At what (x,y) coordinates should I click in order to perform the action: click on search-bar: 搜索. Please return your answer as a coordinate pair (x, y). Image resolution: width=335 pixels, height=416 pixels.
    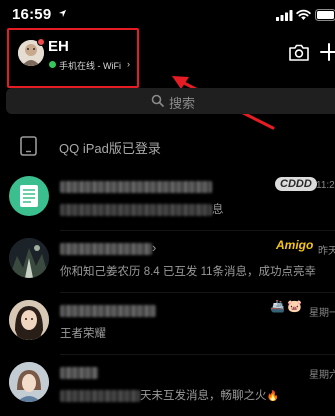
    Looking at the image, I should click on (170, 101).